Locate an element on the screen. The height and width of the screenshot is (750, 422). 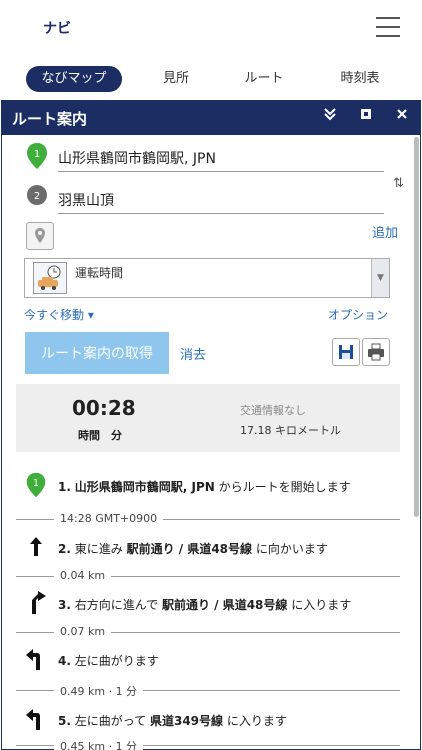
step-separator: 14:28 GMT+0900 is located at coordinates (208, 519).